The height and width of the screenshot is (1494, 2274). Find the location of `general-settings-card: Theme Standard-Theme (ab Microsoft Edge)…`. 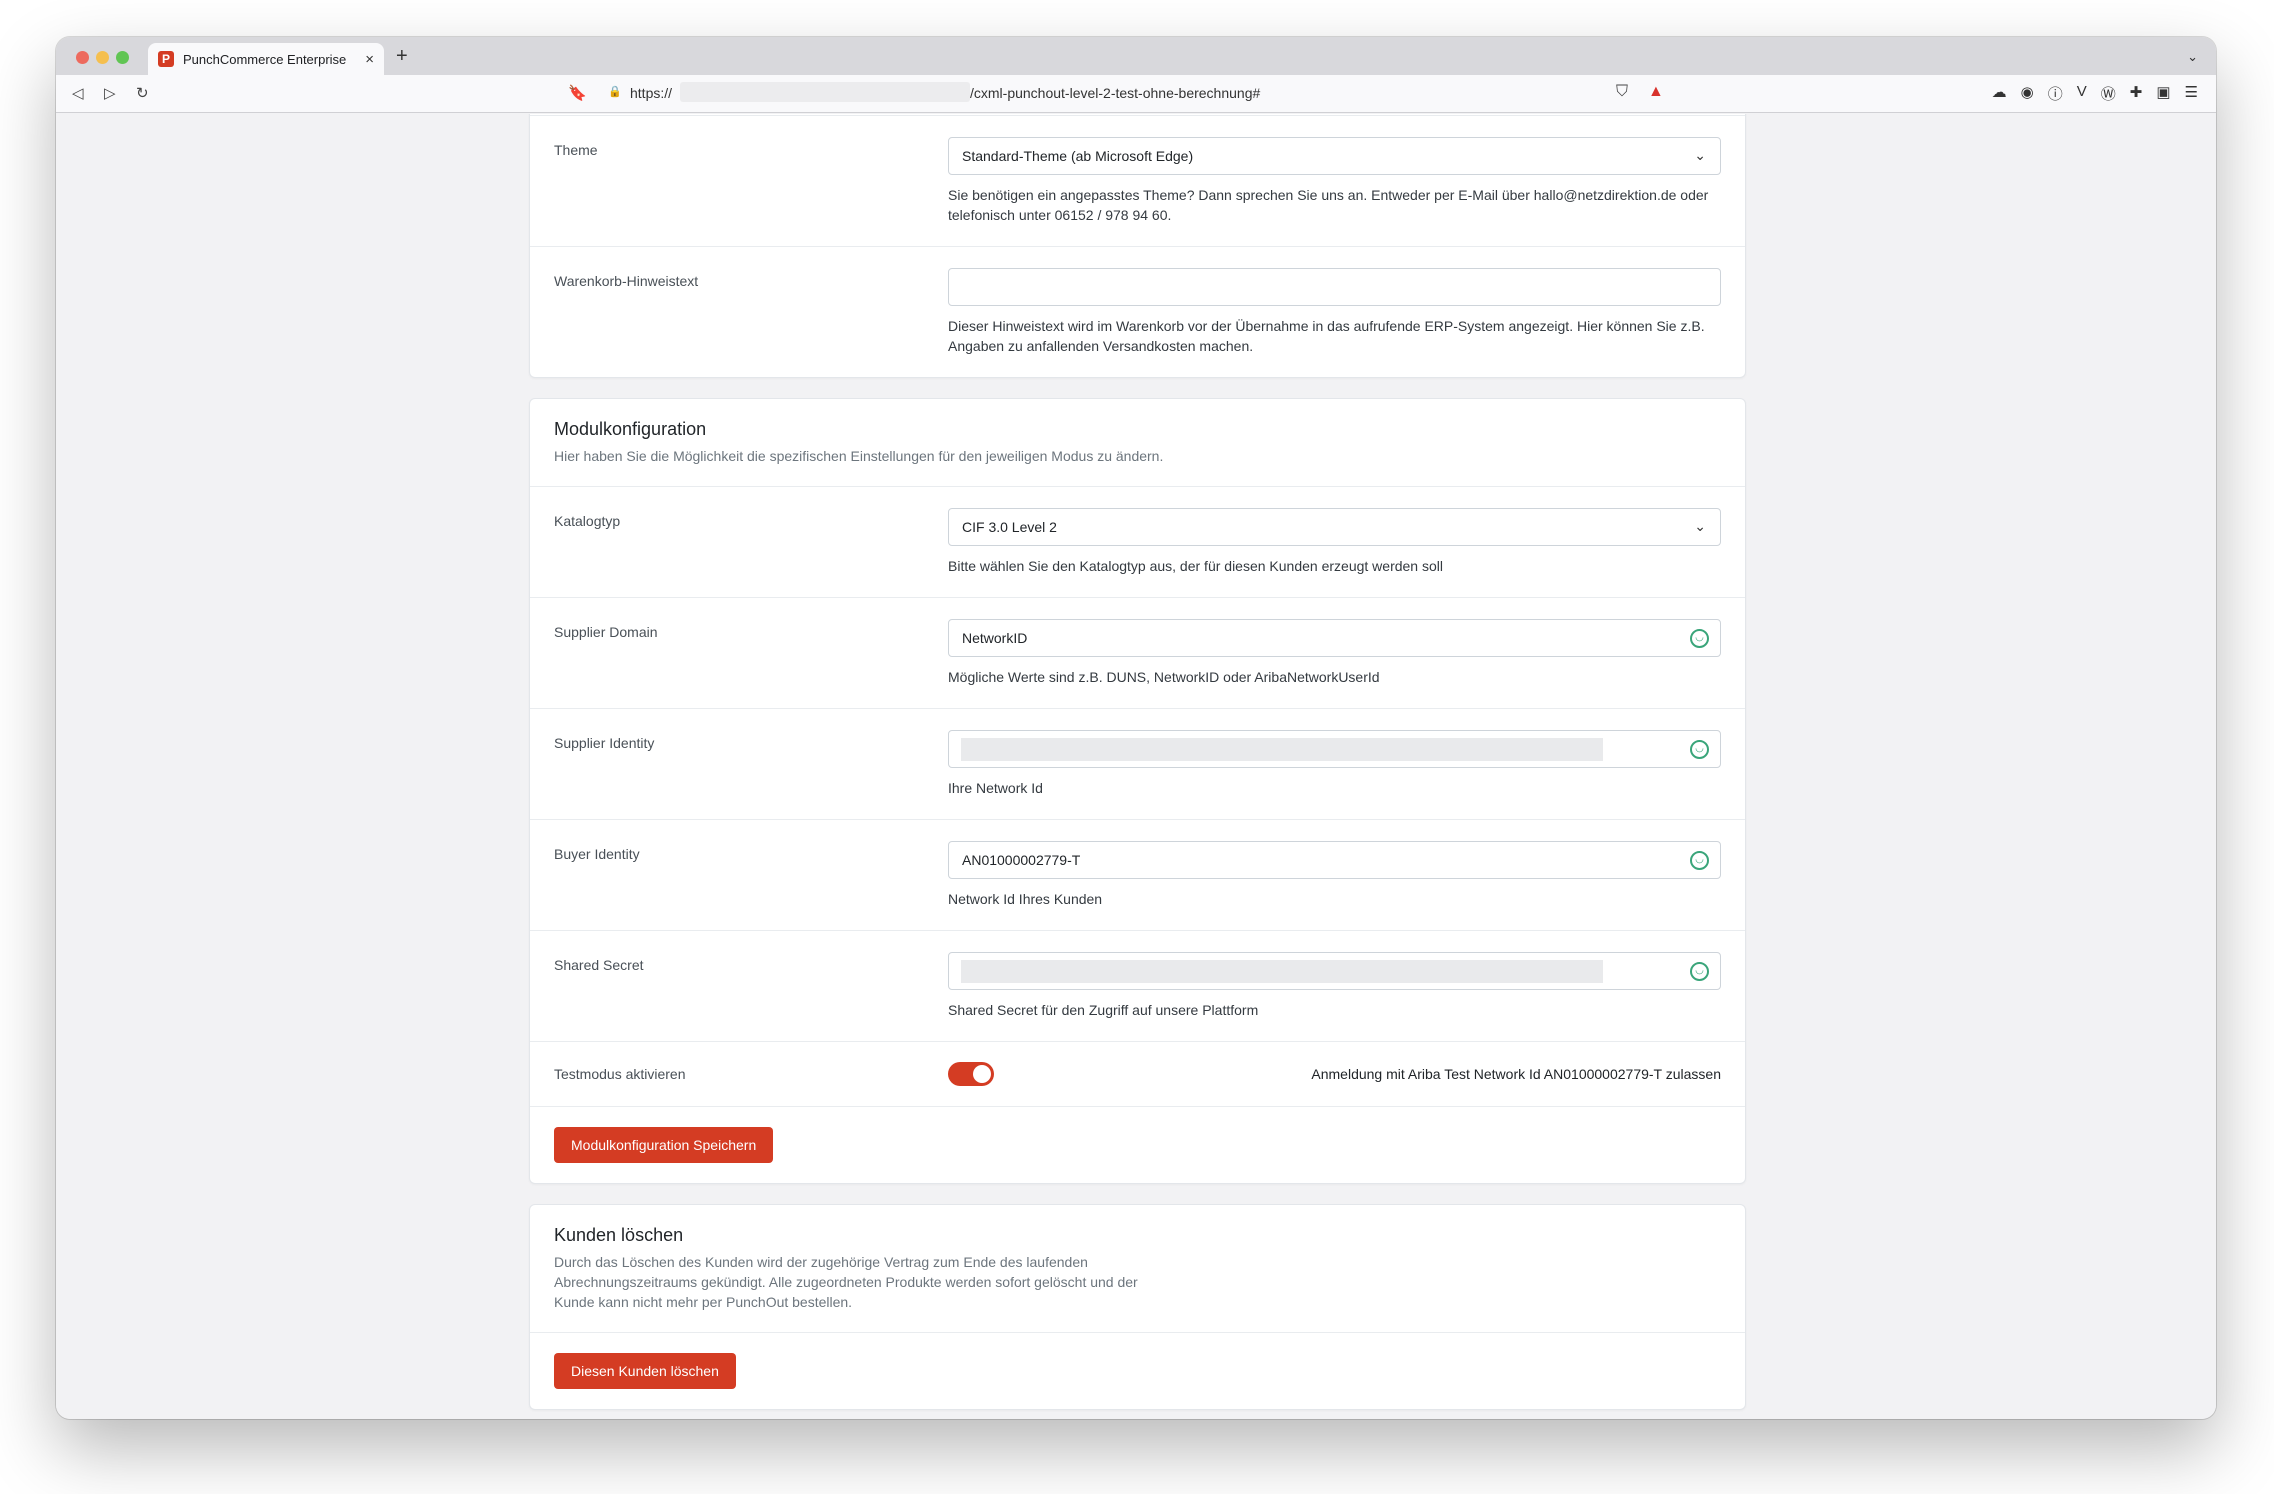

general-settings-card: Theme Standard-Theme (ab Microsoft Edge)… is located at coordinates (1137, 246).